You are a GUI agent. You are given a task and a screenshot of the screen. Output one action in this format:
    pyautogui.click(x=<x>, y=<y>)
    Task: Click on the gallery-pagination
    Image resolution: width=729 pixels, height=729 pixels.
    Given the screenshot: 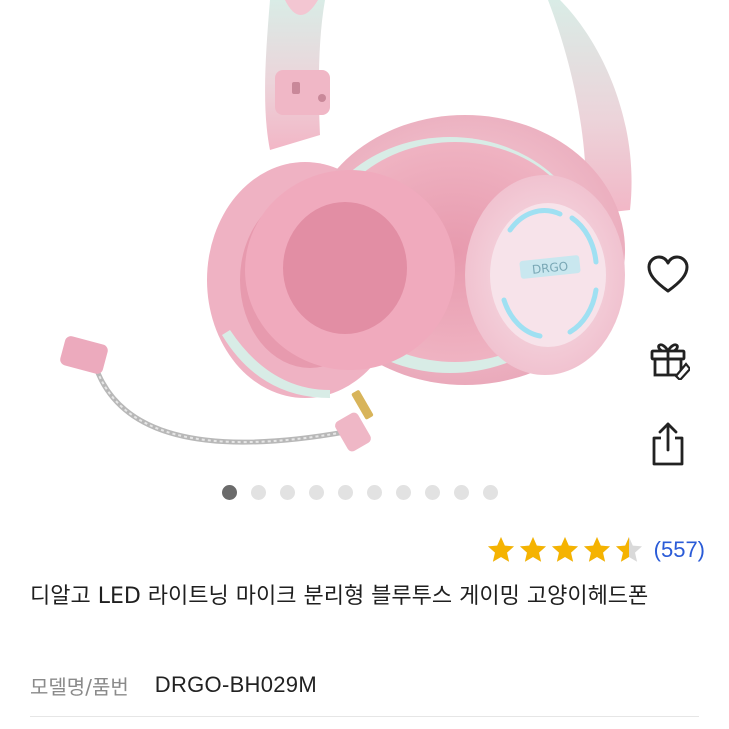 What is the action you would take?
    pyautogui.click(x=360, y=492)
    